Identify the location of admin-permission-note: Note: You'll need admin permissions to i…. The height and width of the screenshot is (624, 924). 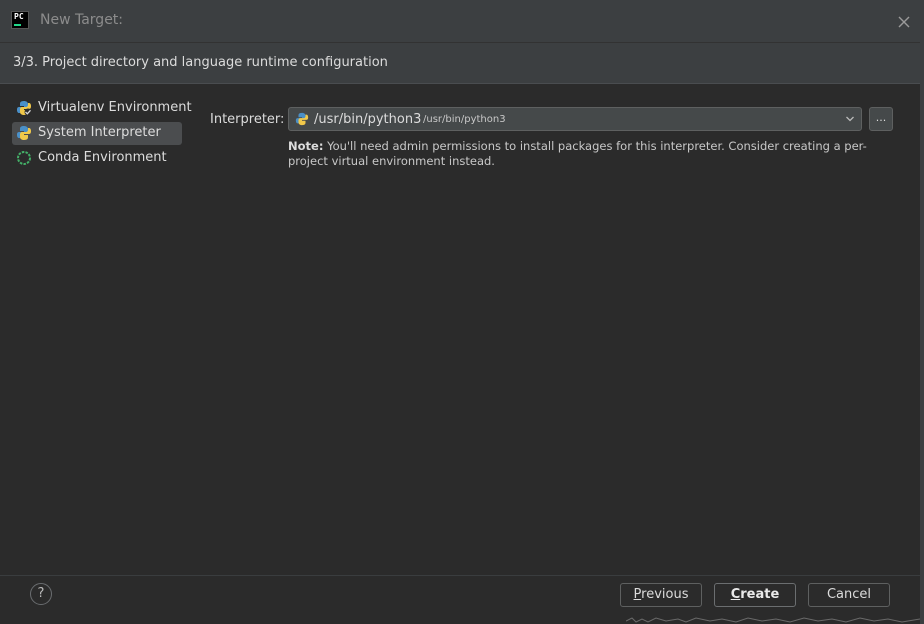
(593, 154).